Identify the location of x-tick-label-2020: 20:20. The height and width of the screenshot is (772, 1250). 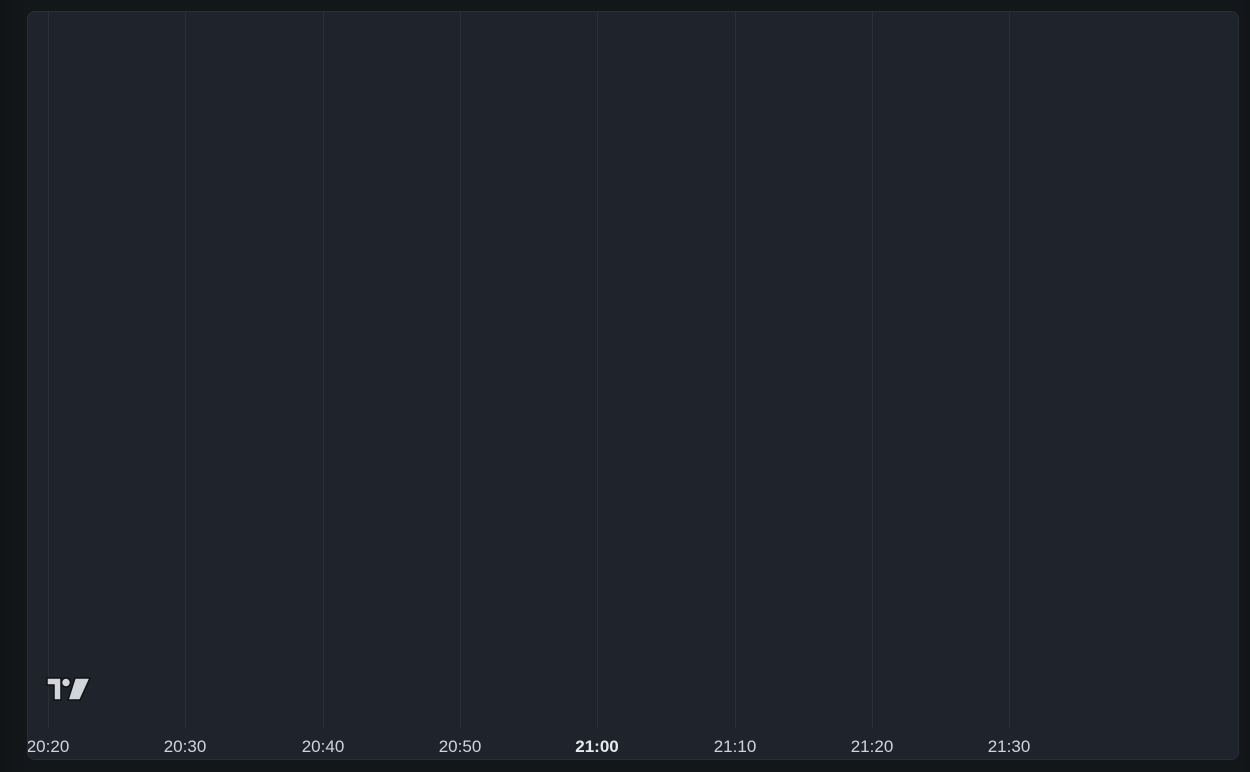
(48, 746).